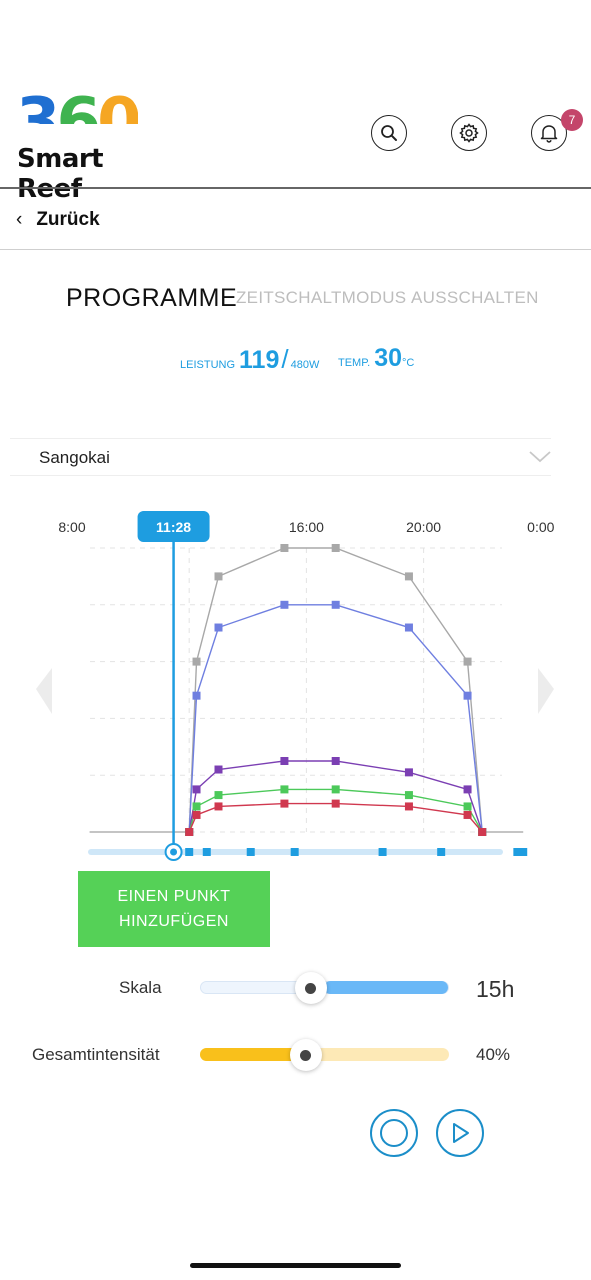 The image size is (591, 1280). What do you see at coordinates (308, 852) in the screenshot?
I see `timeline-bar` at bounding box center [308, 852].